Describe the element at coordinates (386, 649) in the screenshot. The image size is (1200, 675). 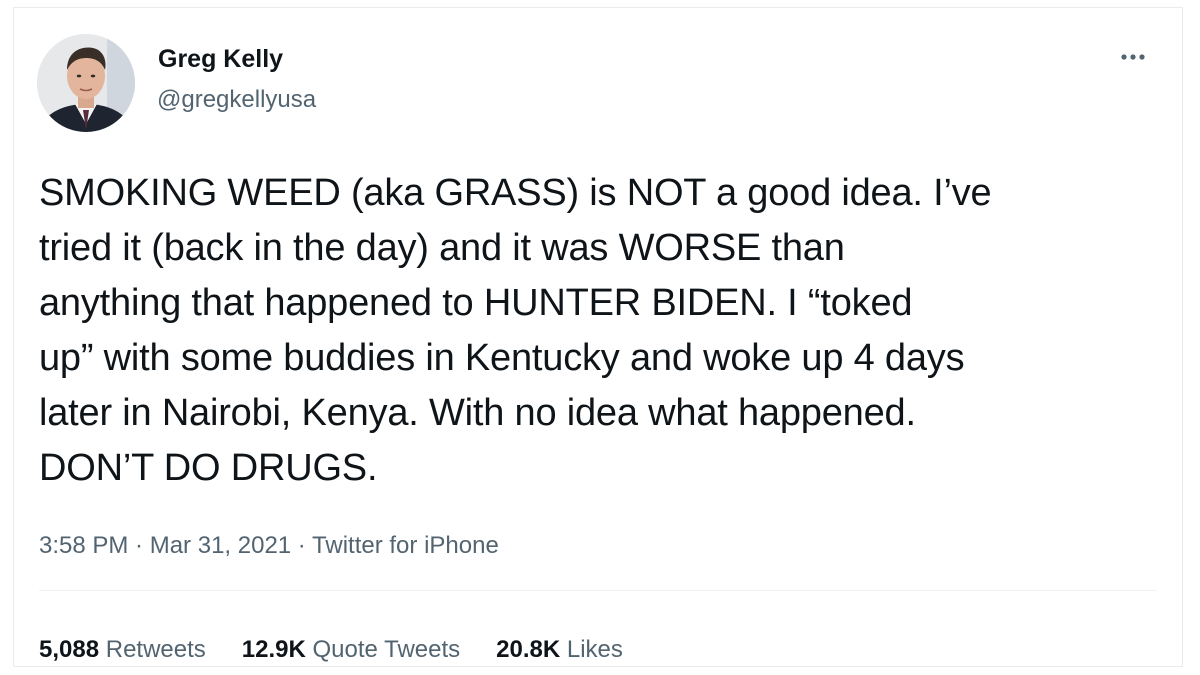
I see `quote-tweets-label: Quote Tweets` at that location.